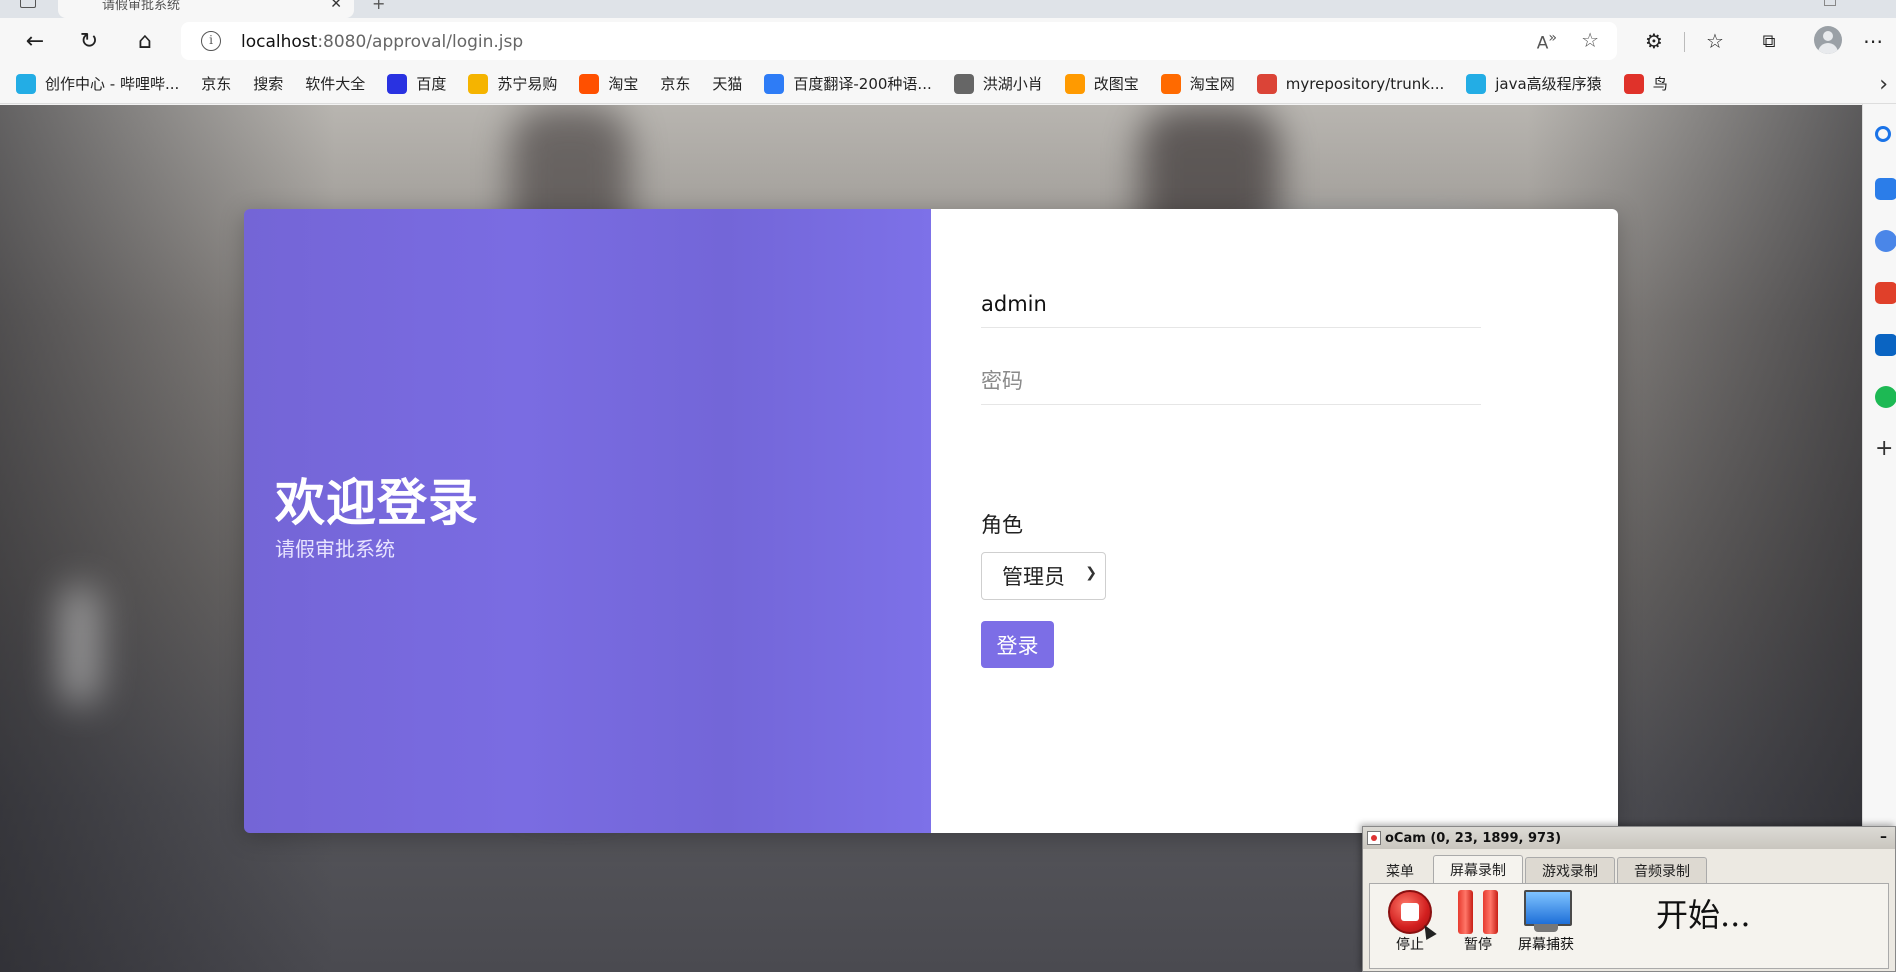 Image resolution: width=1896 pixels, height=972 pixels. Describe the element at coordinates (1590, 40) in the screenshot. I see `add-favorite-icon: ☆` at that location.